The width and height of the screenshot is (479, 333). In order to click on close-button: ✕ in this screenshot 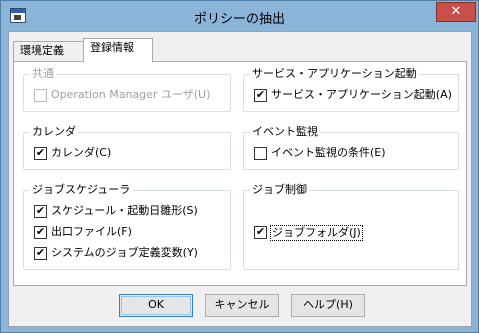, I will do `click(456, 12)`.